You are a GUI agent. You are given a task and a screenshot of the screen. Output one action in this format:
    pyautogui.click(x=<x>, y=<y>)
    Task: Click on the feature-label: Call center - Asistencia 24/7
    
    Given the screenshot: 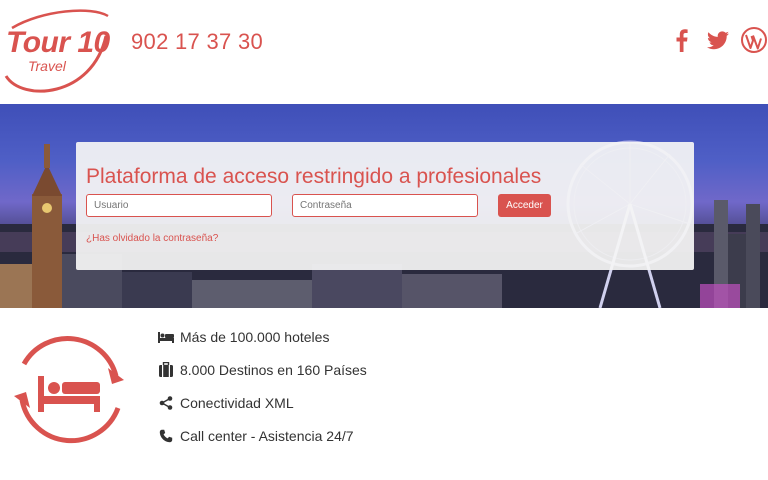 What is the action you would take?
    pyautogui.click(x=267, y=435)
    